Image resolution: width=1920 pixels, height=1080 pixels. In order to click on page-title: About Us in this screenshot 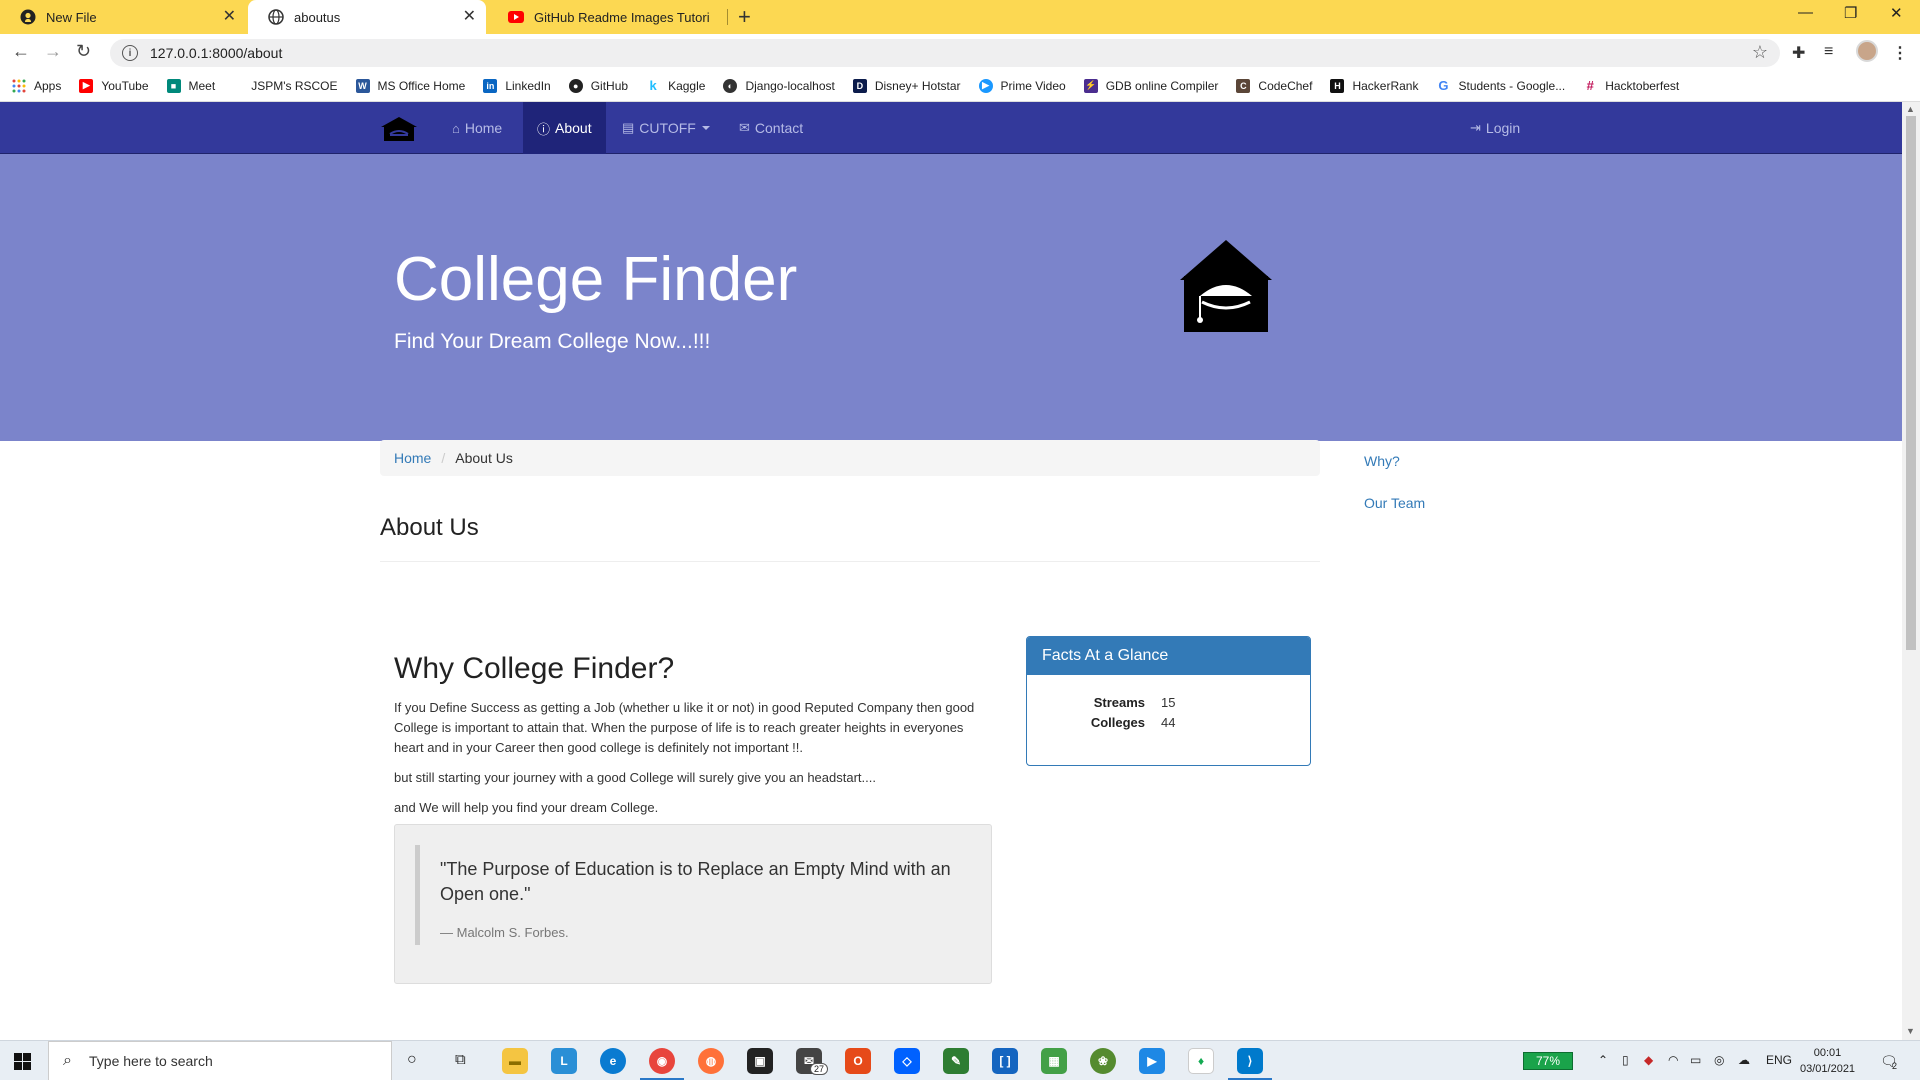, I will do `click(429, 527)`.